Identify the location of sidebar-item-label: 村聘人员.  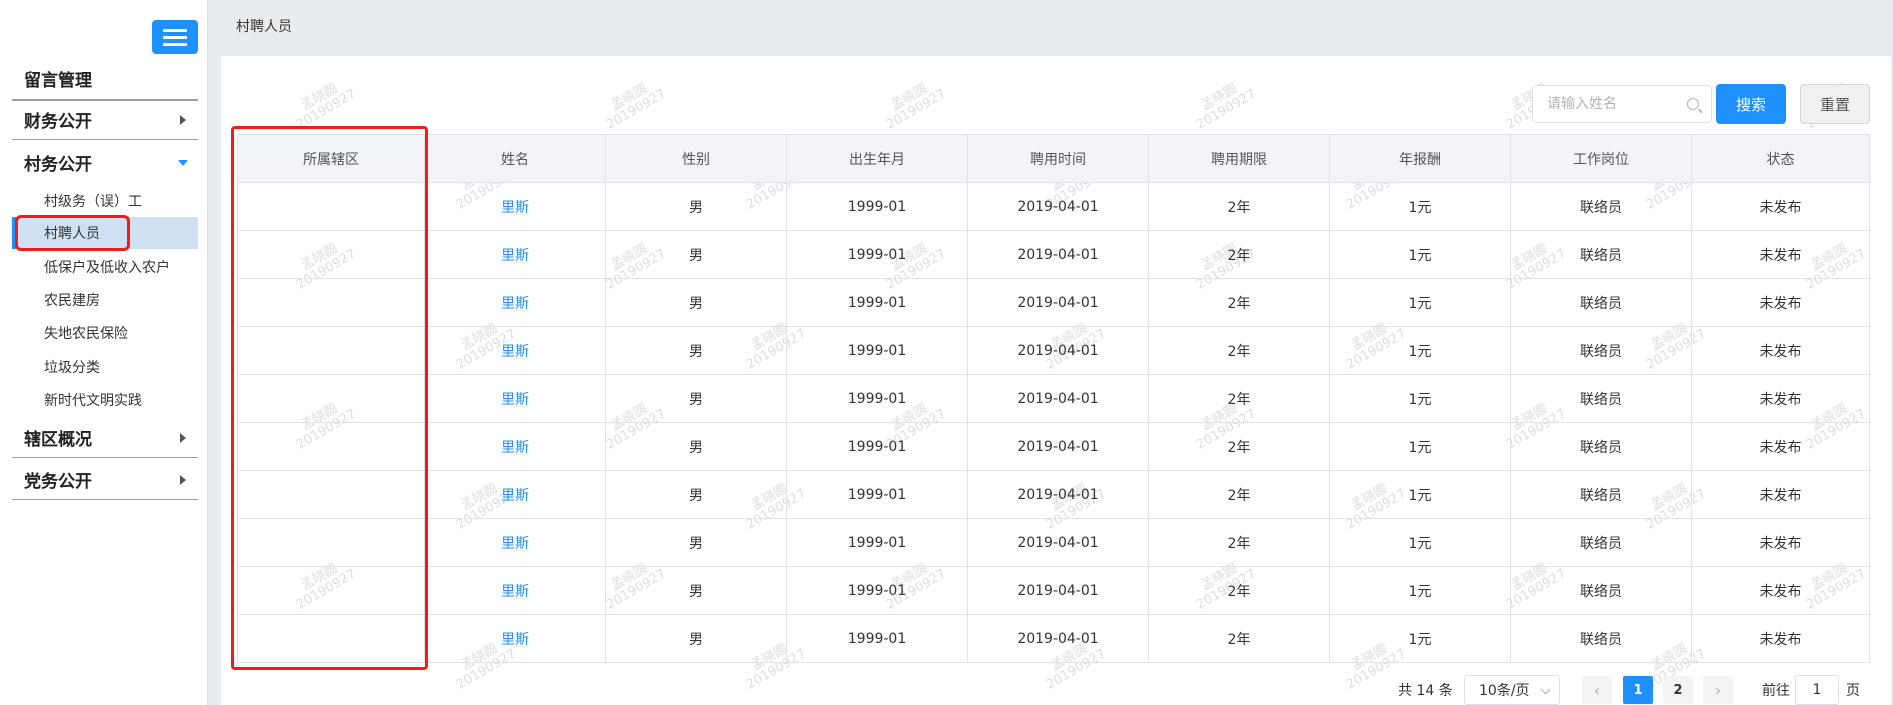
(72, 234).